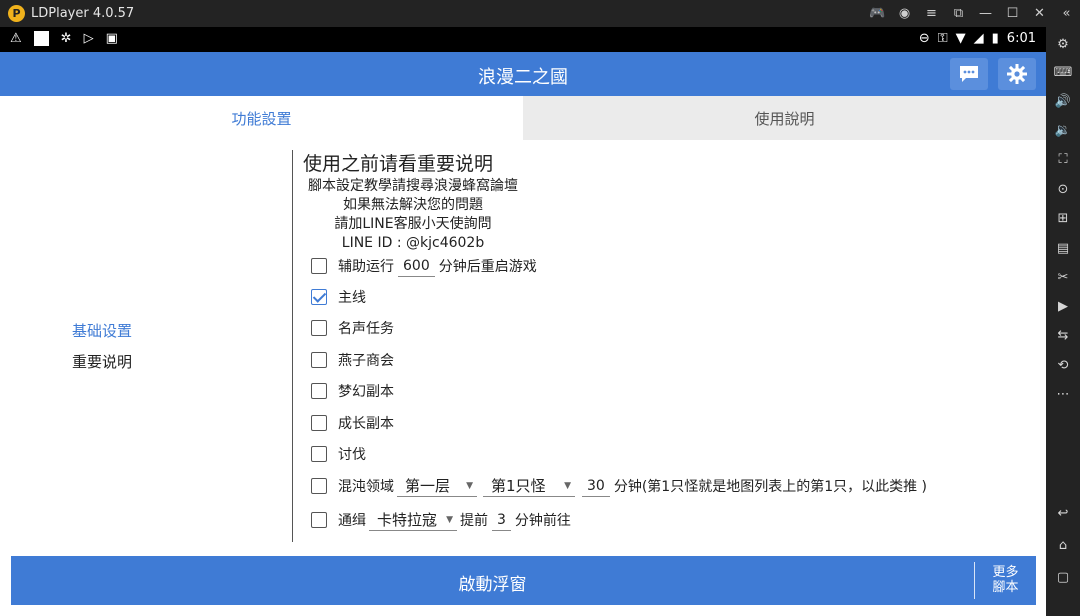 Image resolution: width=1080 pixels, height=616 pixels. I want to click on wanted-minutes-input: 3, so click(501, 520).